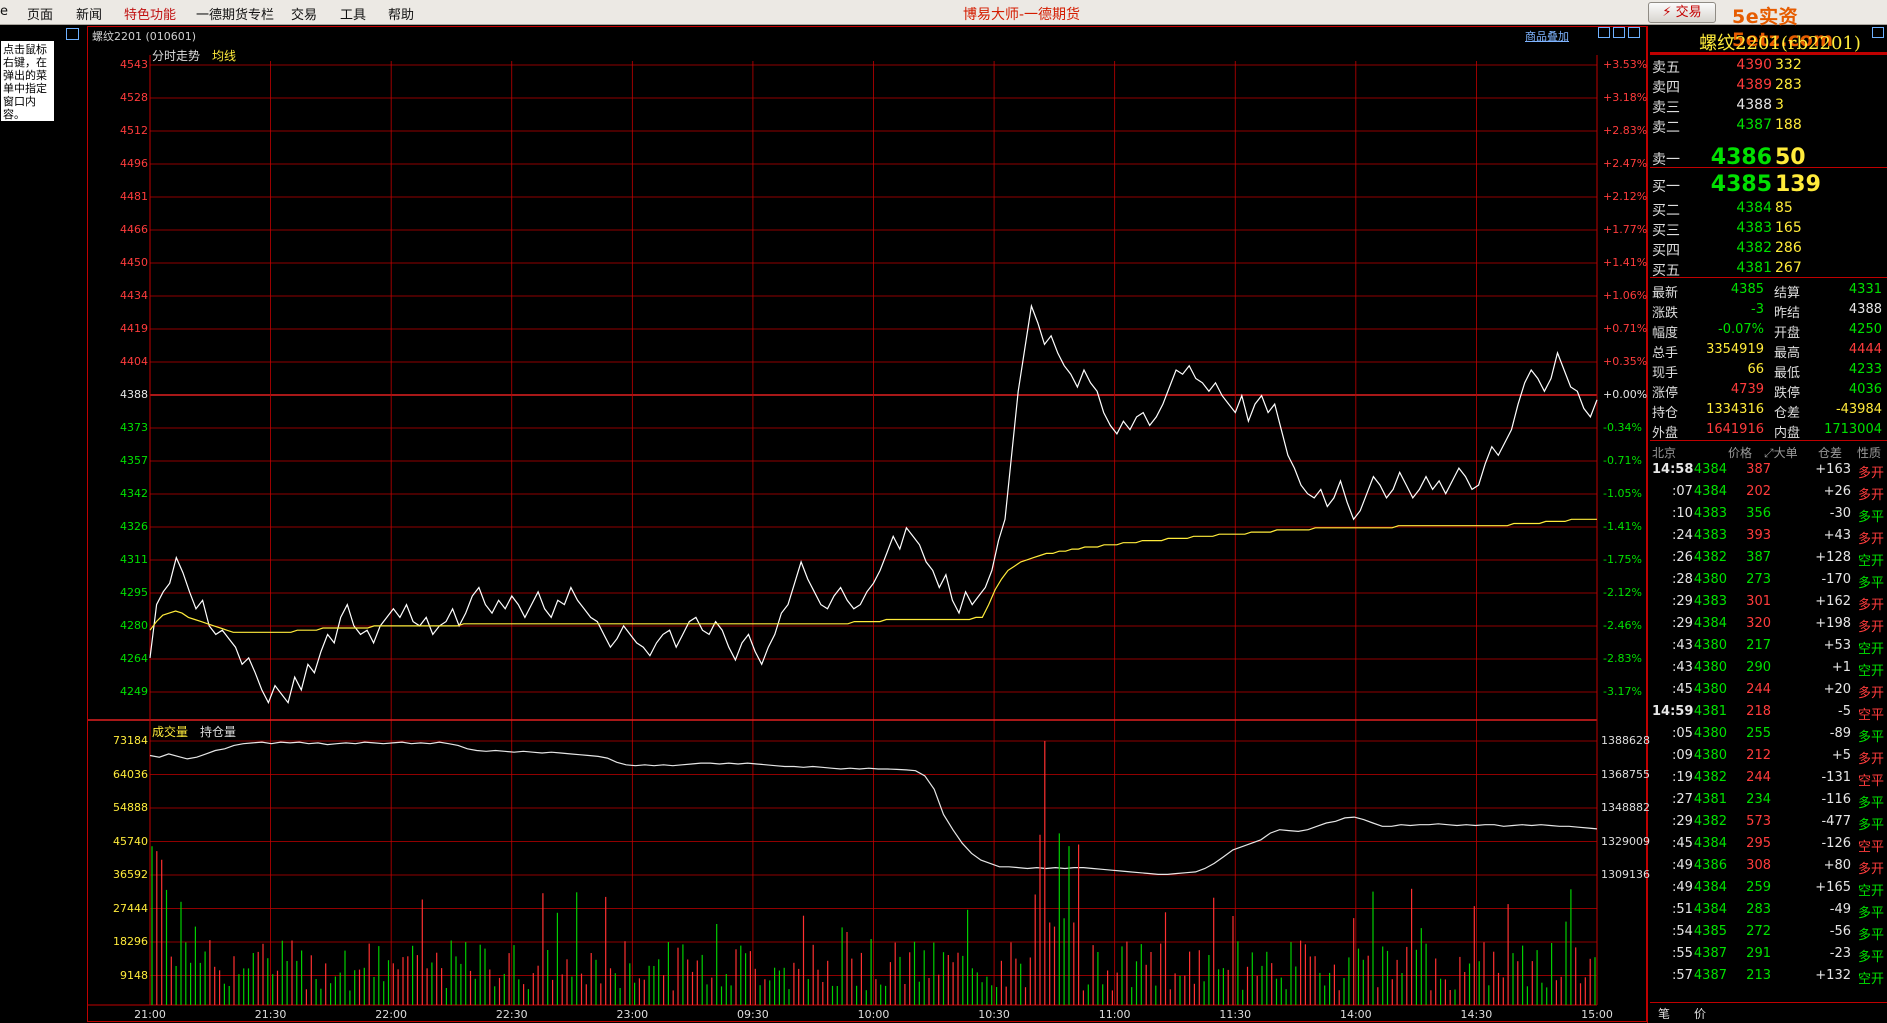 This screenshot has width=1887, height=1023. What do you see at coordinates (1767, 157) in the screenshot?
I see `ask-level-1: 卖一 4386 50` at bounding box center [1767, 157].